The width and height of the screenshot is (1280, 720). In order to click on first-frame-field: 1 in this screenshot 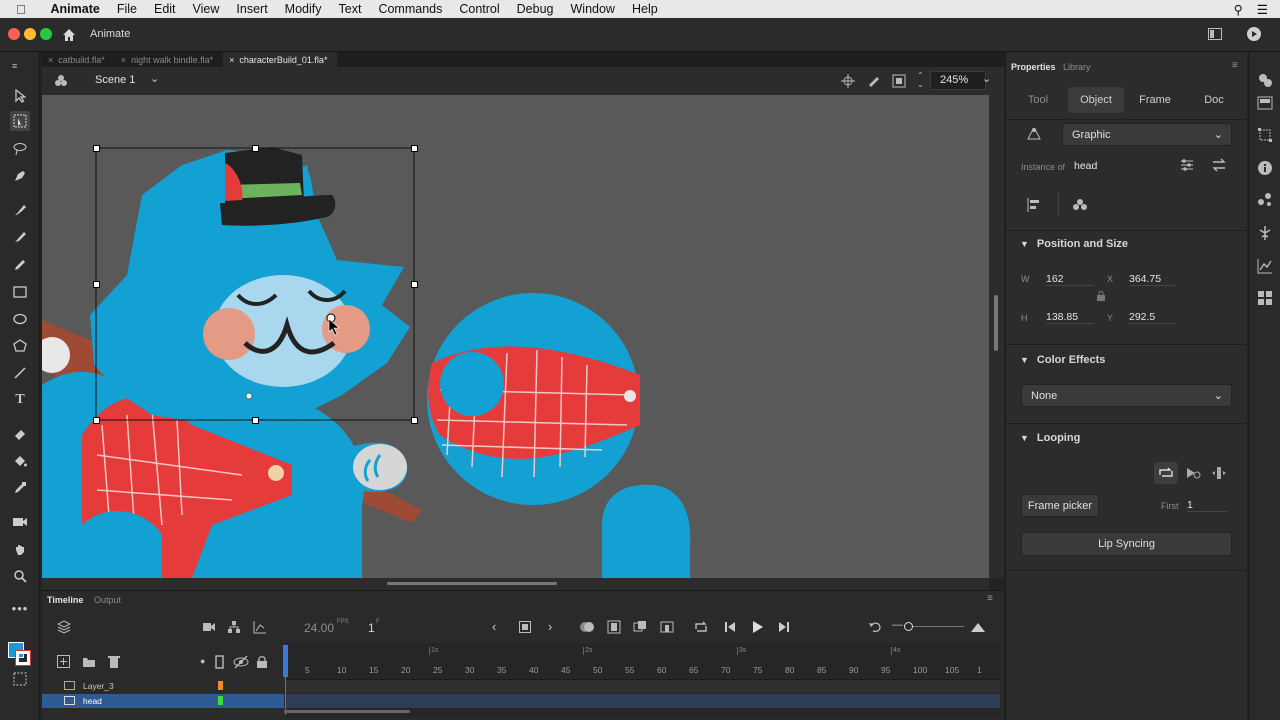, I will do `click(1207, 505)`.